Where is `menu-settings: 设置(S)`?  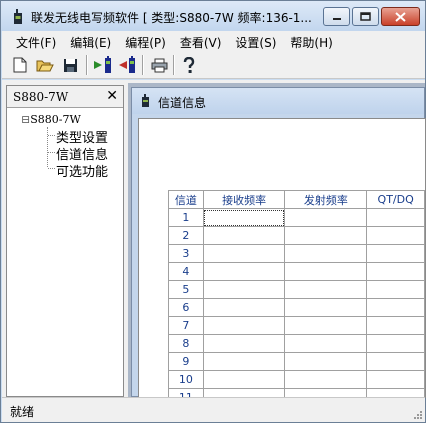 menu-settings: 设置(S) is located at coordinates (255, 41).